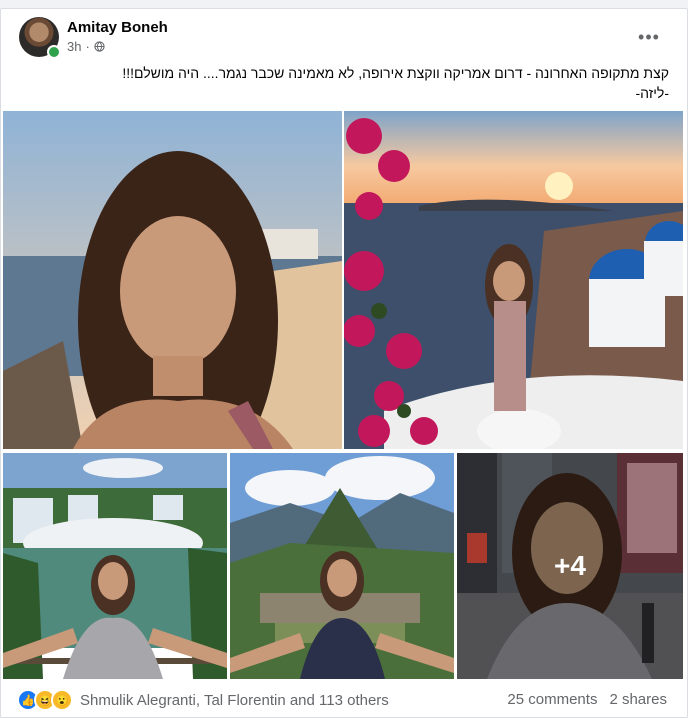 Image resolution: width=688 pixels, height=718 pixels. I want to click on engagement-counts: 25 comments 2 shares, so click(587, 699).